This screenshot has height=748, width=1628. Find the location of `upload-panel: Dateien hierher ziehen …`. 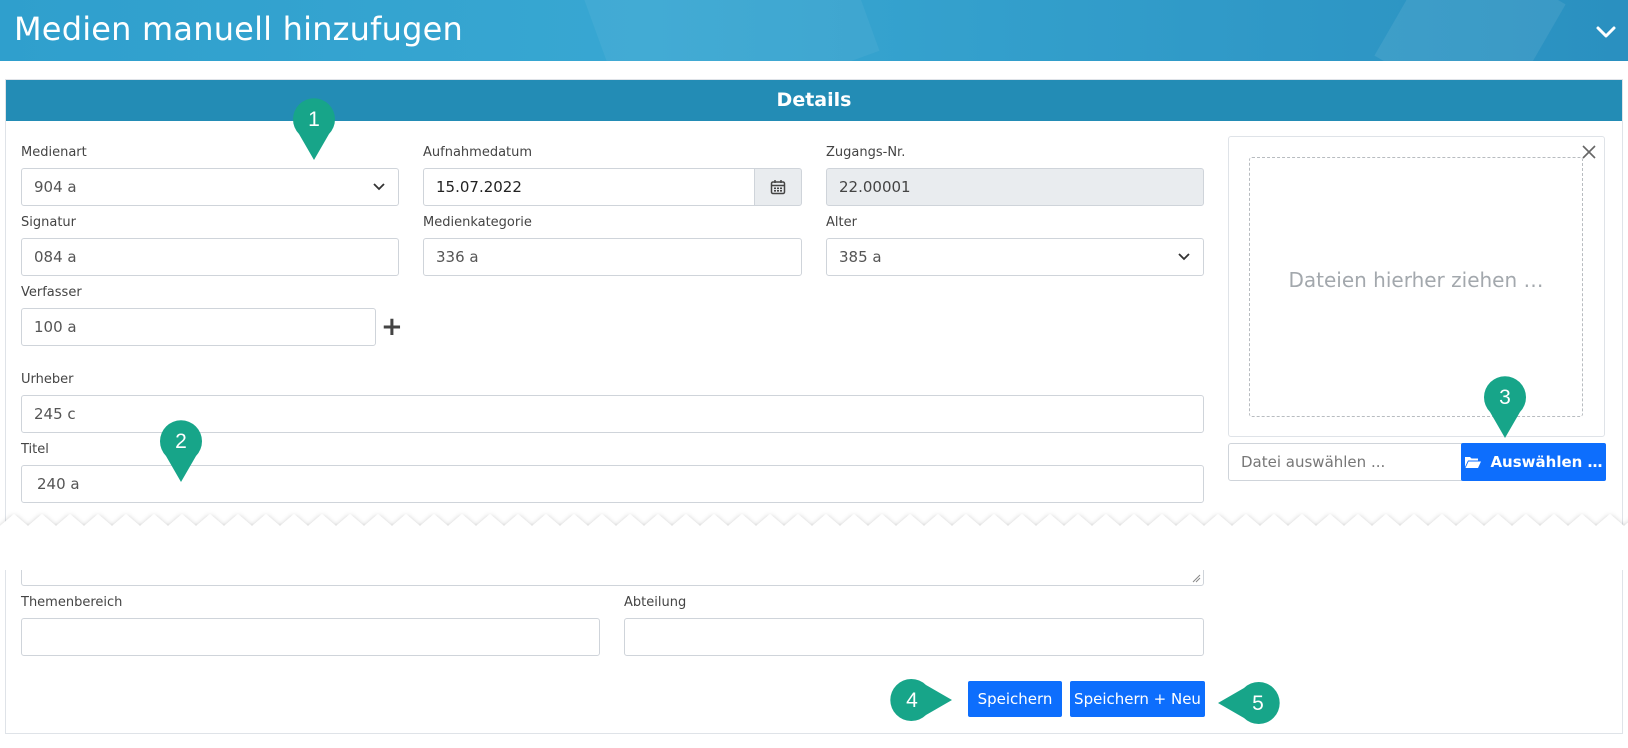

upload-panel: Dateien hierher ziehen … is located at coordinates (1416, 286).